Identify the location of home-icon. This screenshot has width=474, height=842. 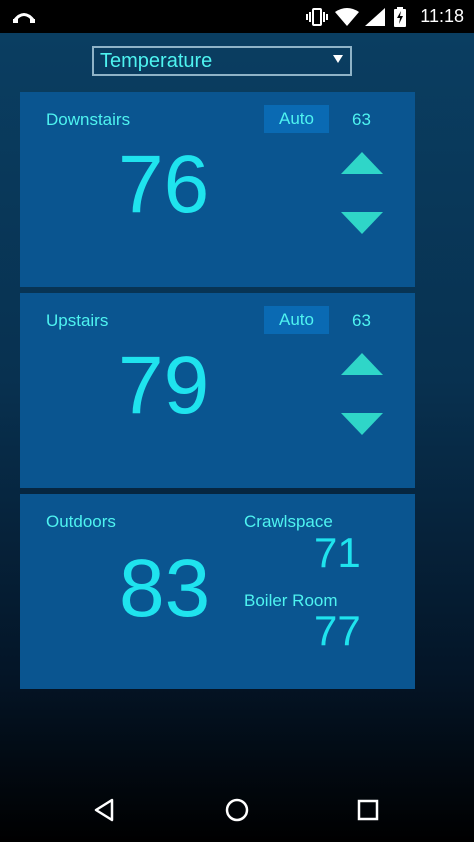
(237, 810).